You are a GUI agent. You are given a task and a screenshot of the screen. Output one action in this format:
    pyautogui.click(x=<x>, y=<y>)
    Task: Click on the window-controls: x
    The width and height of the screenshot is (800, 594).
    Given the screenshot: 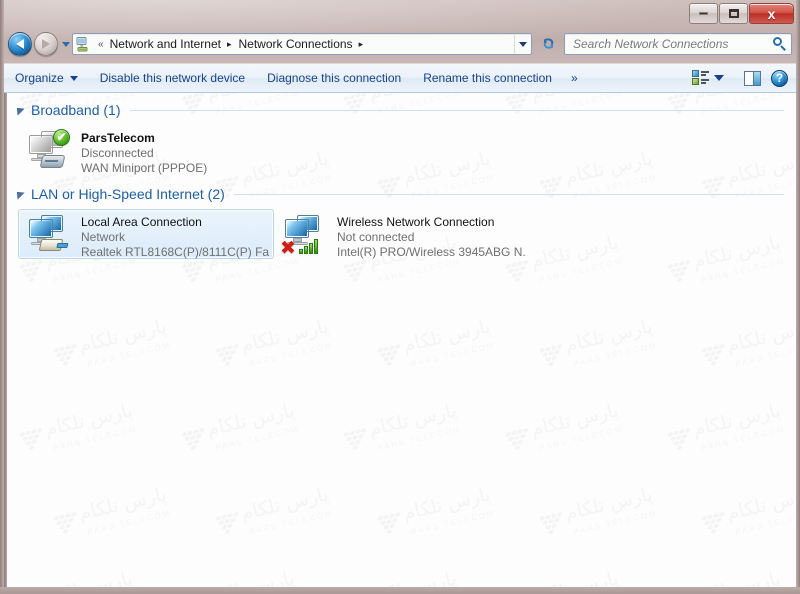 What is the action you would take?
    pyautogui.click(x=741, y=13)
    